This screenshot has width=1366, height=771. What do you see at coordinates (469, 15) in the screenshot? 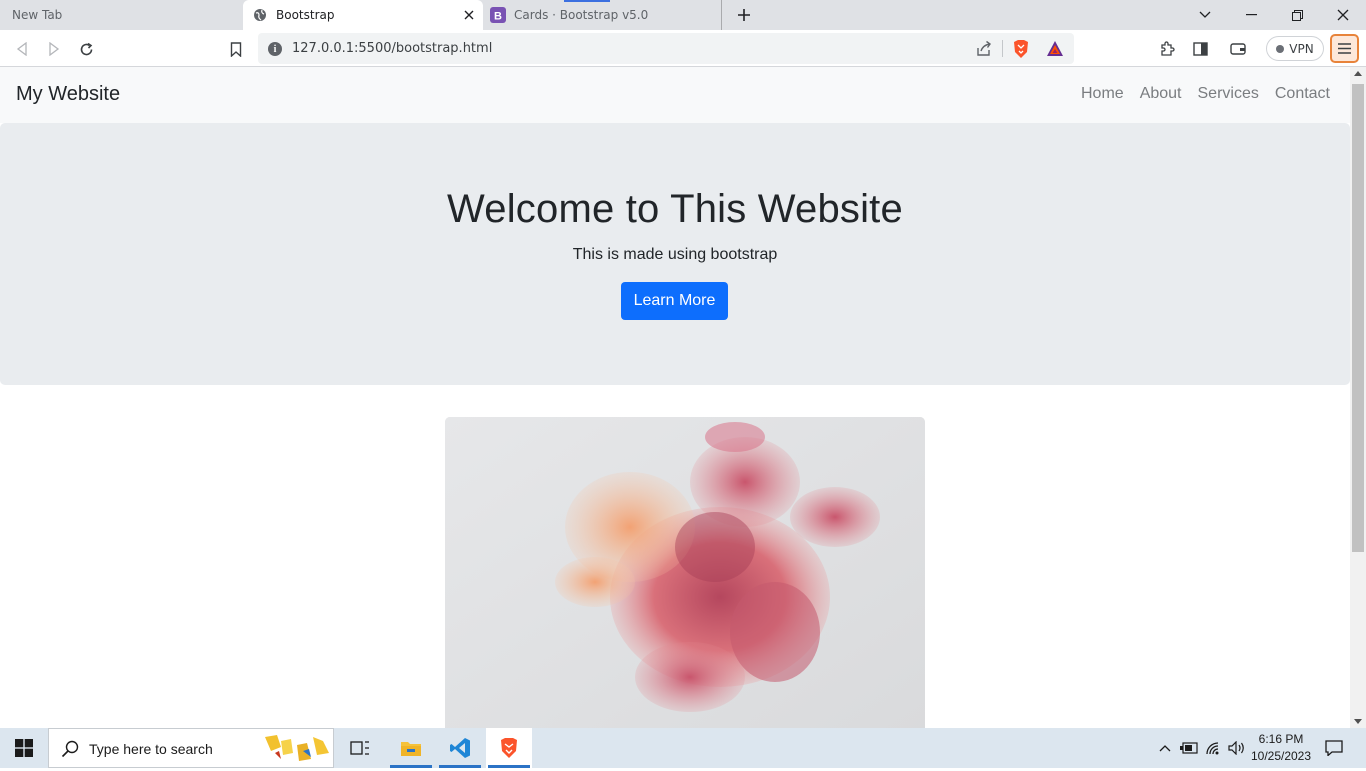
I see `close-tab-icon` at bounding box center [469, 15].